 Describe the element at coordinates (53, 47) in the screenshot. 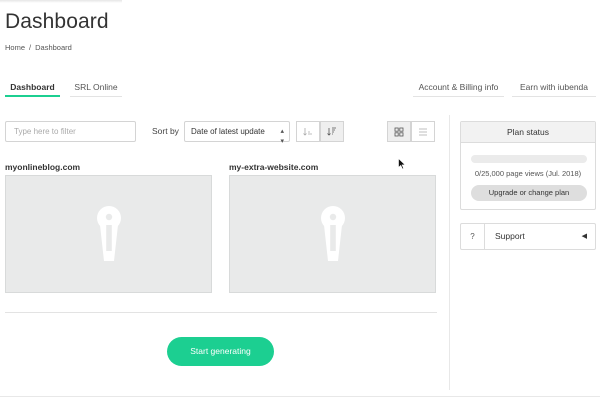

I see `breadcrumb-current: Dashboard` at that location.